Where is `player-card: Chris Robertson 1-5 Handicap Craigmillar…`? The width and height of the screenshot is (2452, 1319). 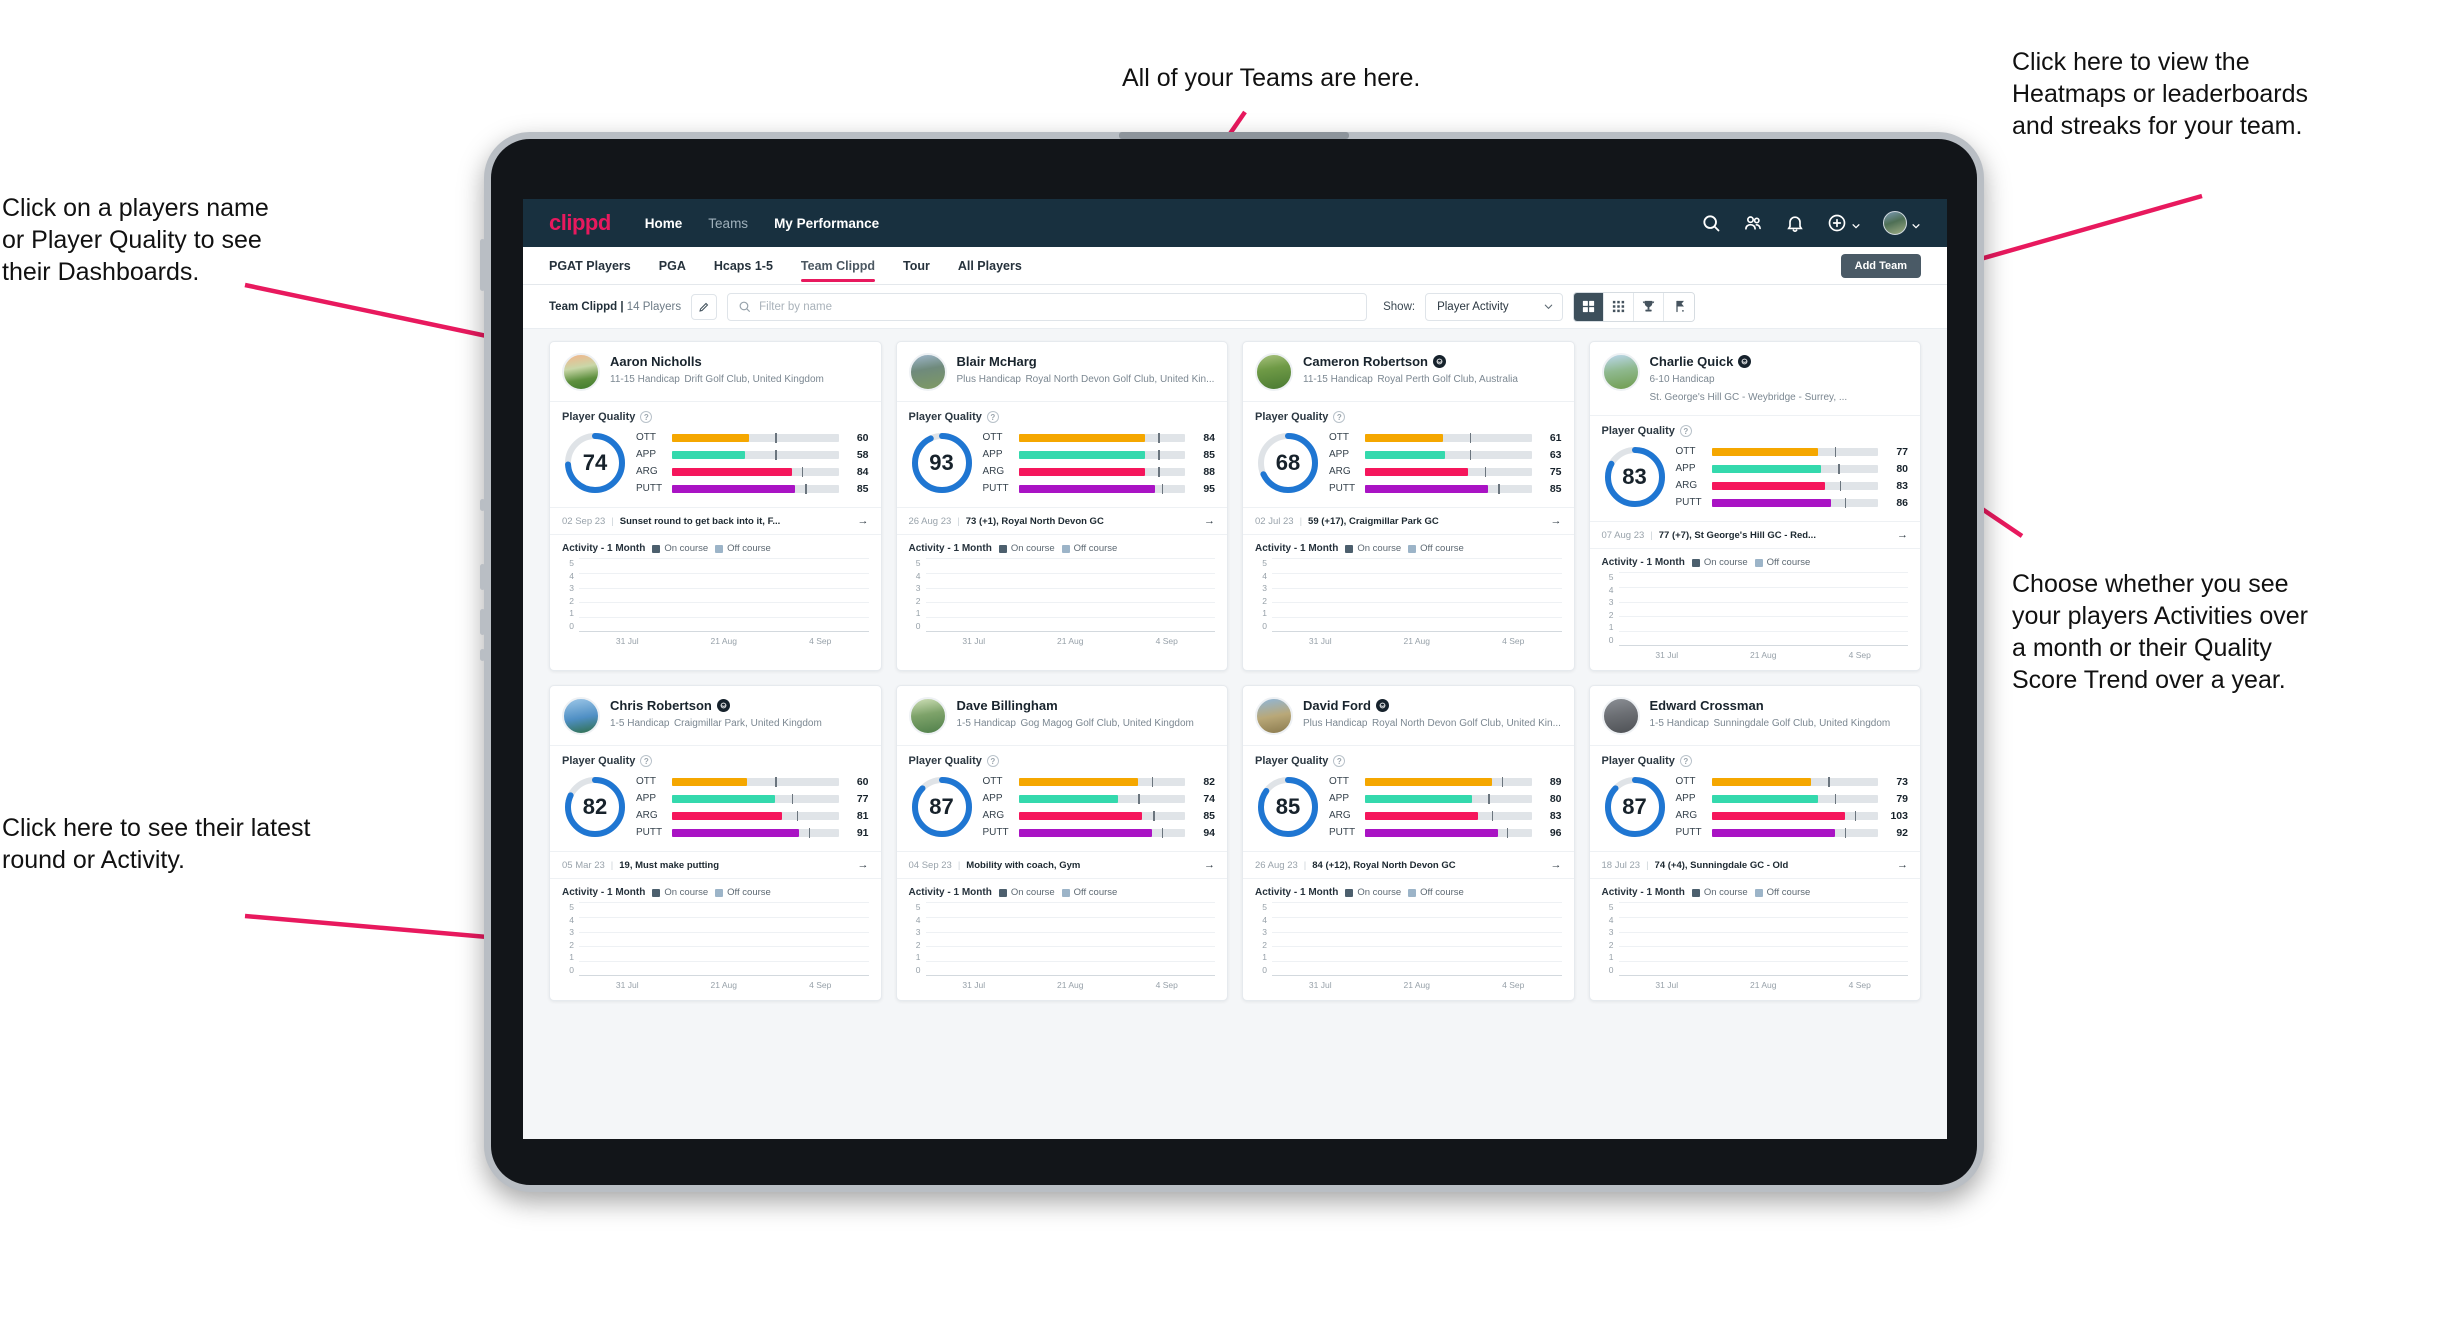
player-card: Chris Robertson 1-5 Handicap Craigmillar… is located at coordinates (715, 843).